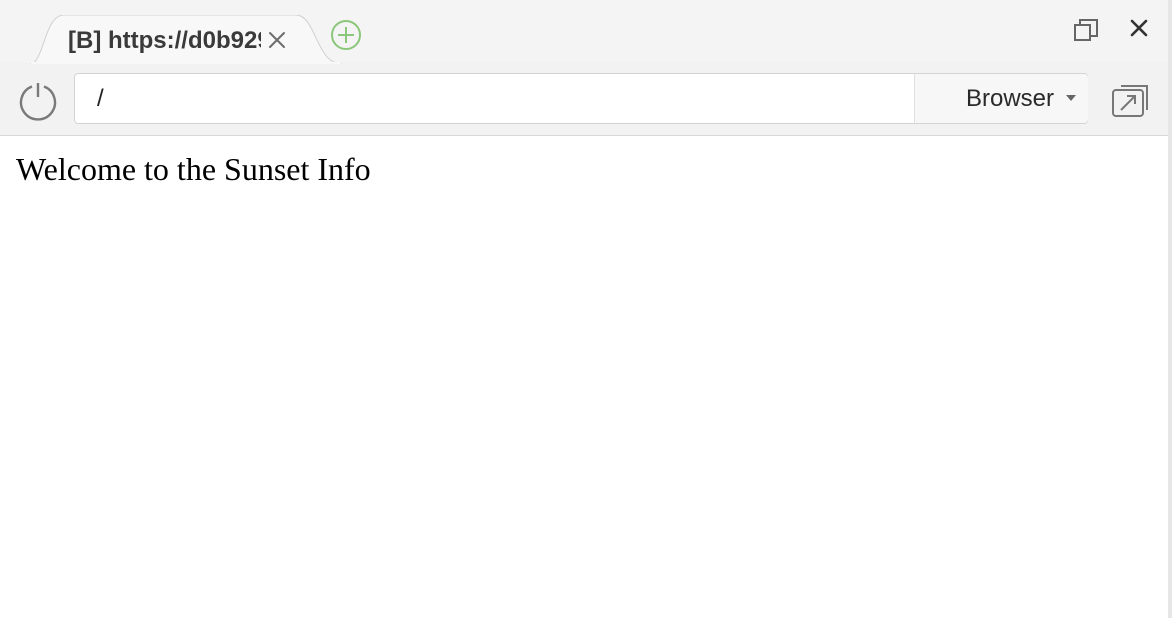 The image size is (1172, 618). What do you see at coordinates (1170, 309) in the screenshot?
I see `window-border` at bounding box center [1170, 309].